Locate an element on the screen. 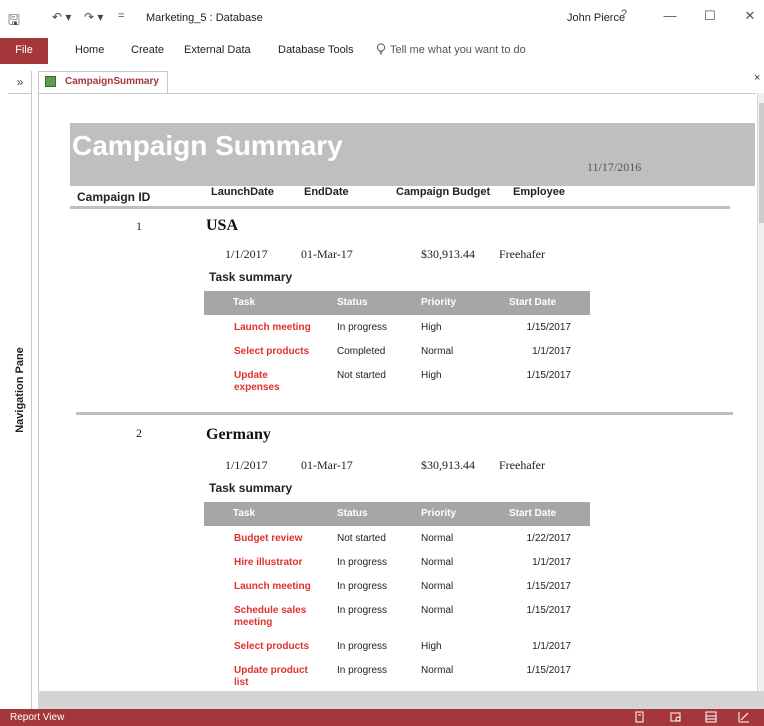  tab-database-tools: Database Tools is located at coordinates (316, 50).